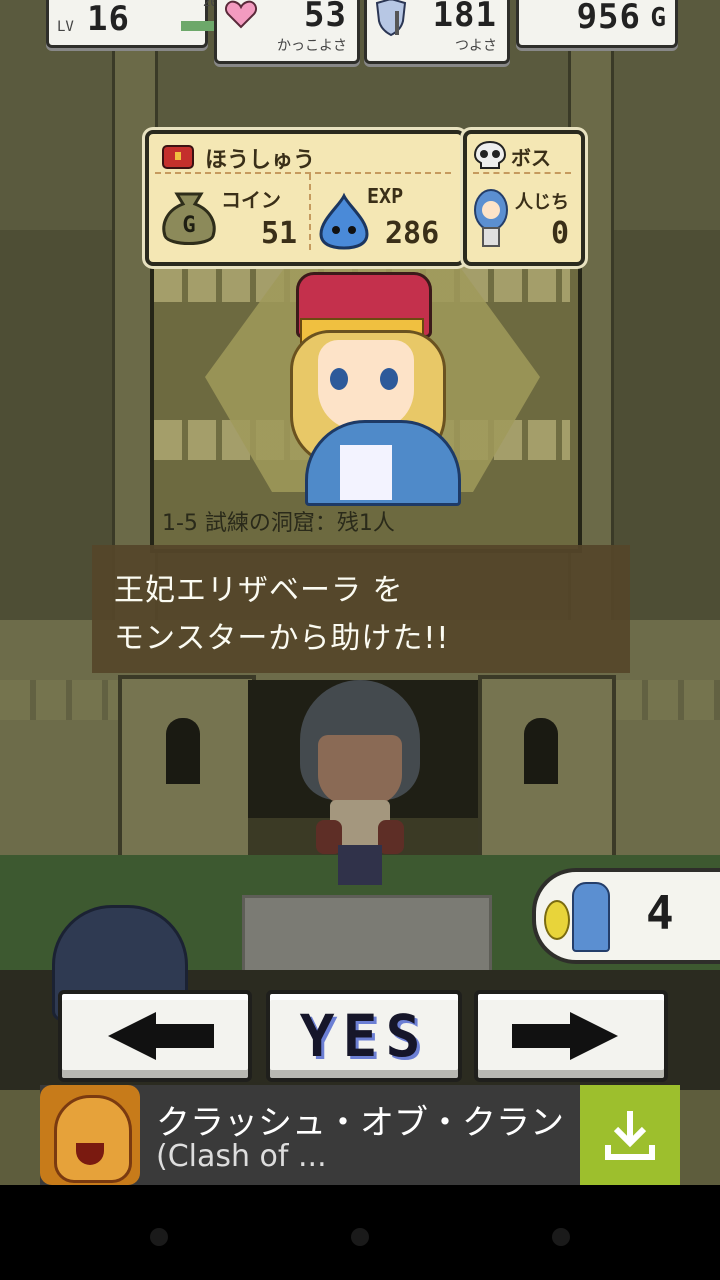 Image resolution: width=720 pixels, height=1280 pixels. Describe the element at coordinates (608, 18) in the screenshot. I see `gold-value: 956` at that location.